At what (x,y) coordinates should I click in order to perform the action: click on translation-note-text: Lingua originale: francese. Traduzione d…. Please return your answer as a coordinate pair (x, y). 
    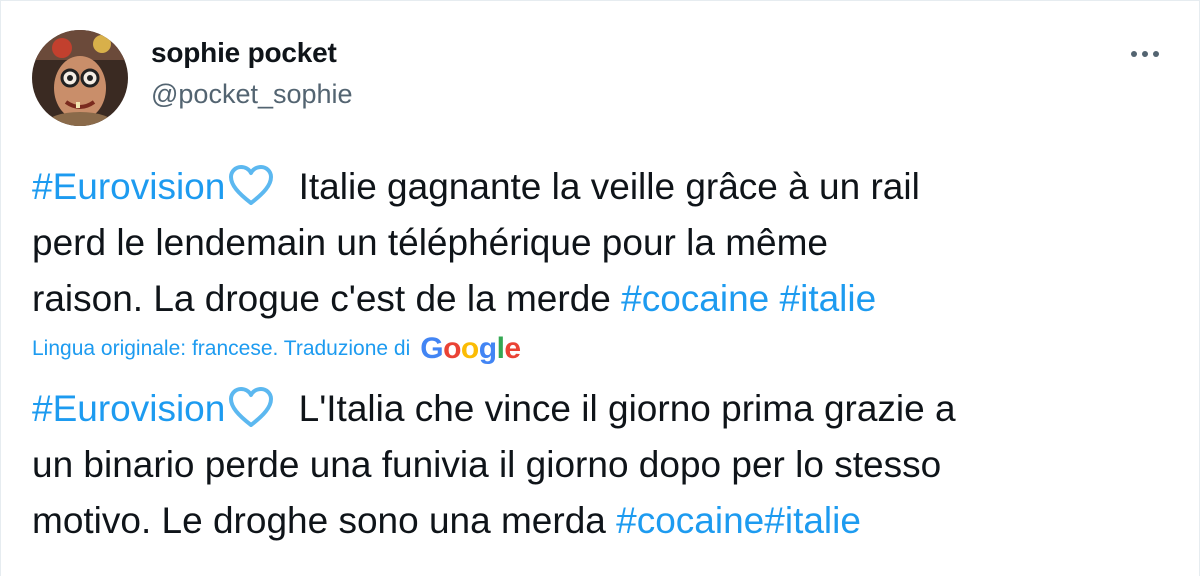
    Looking at the image, I should click on (221, 348).